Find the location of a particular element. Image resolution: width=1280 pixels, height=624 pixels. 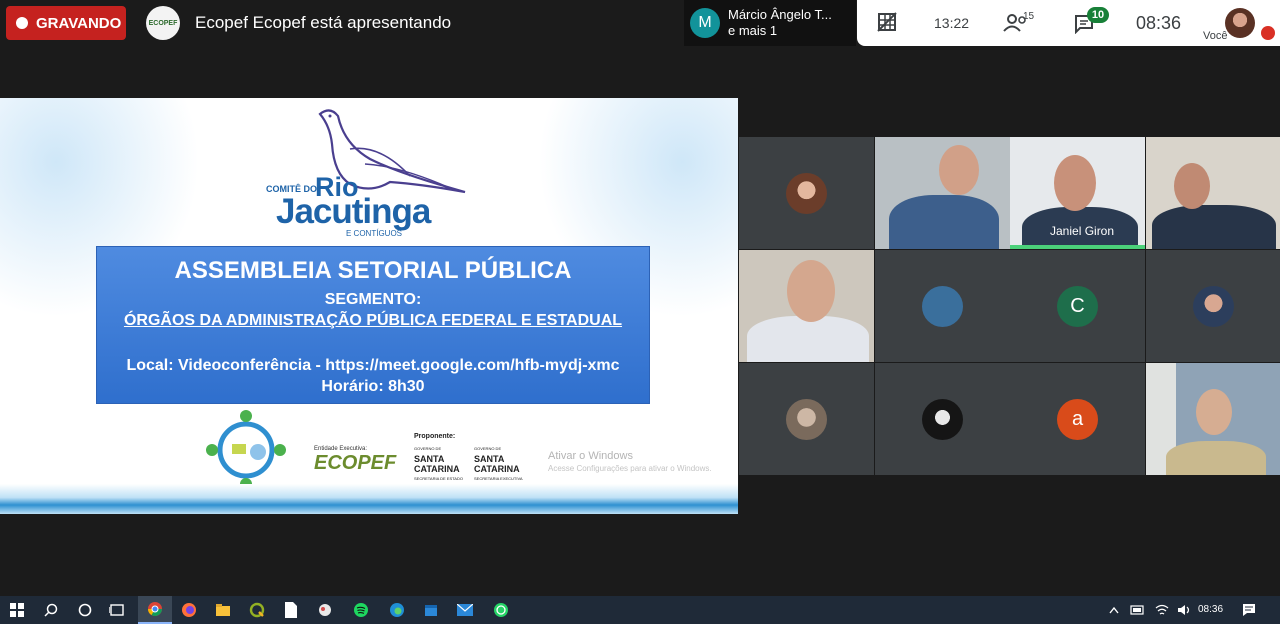

firefox-icon is located at coordinates (189, 610).